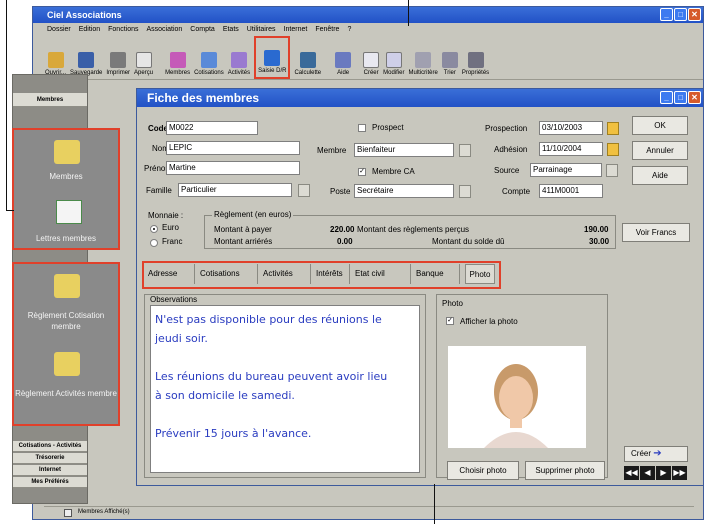  Describe the element at coordinates (239, 57) in the screenshot. I see `tb-activites: Activités` at that location.